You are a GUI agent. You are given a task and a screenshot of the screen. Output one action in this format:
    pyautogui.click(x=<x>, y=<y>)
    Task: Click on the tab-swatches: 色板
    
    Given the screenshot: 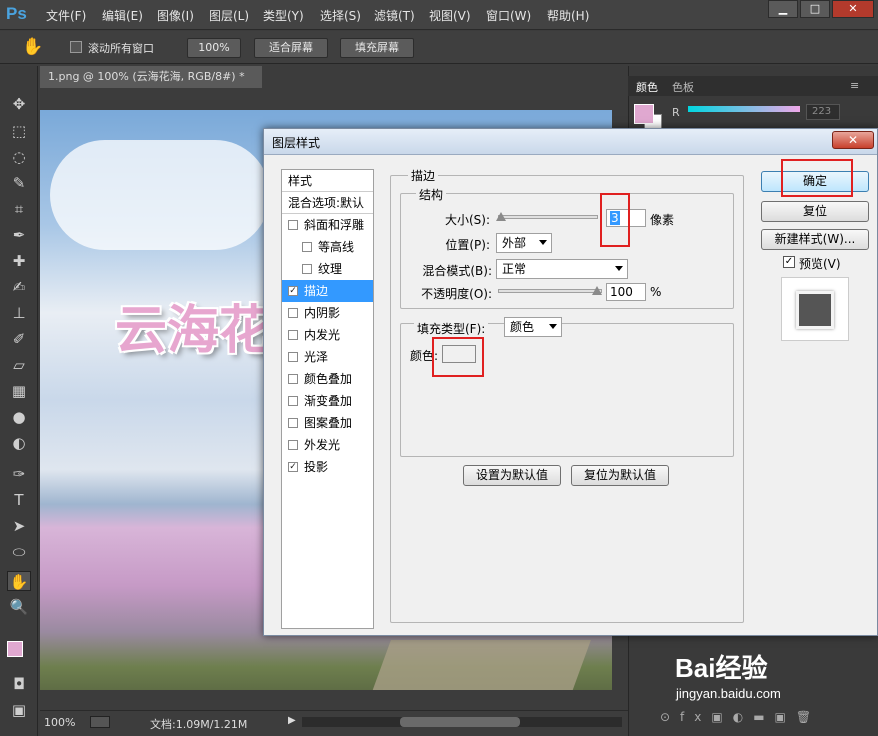 What is the action you would take?
    pyautogui.click(x=683, y=87)
    